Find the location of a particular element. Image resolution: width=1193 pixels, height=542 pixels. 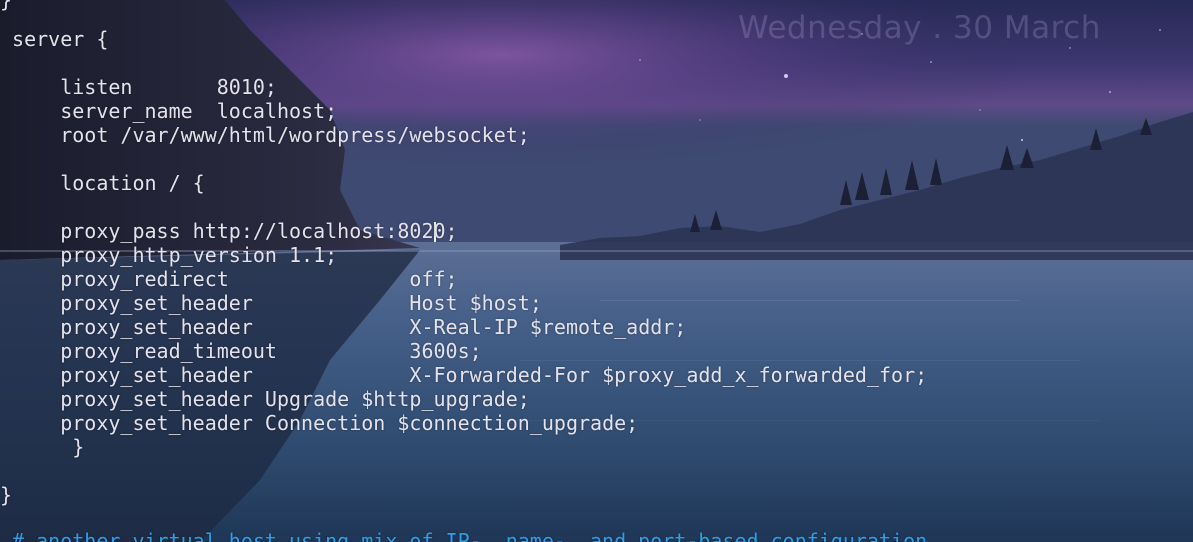

code-line: proxy_set_header Host $host; is located at coordinates (301, 303).